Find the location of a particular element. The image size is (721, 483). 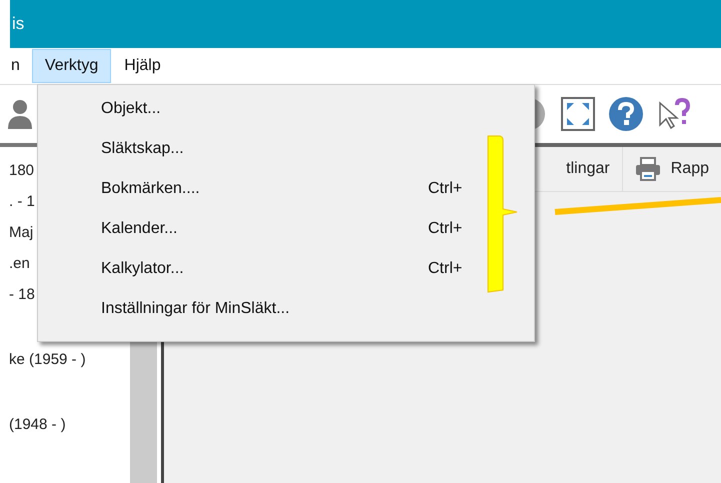

window-title: is is located at coordinates (17, 24).